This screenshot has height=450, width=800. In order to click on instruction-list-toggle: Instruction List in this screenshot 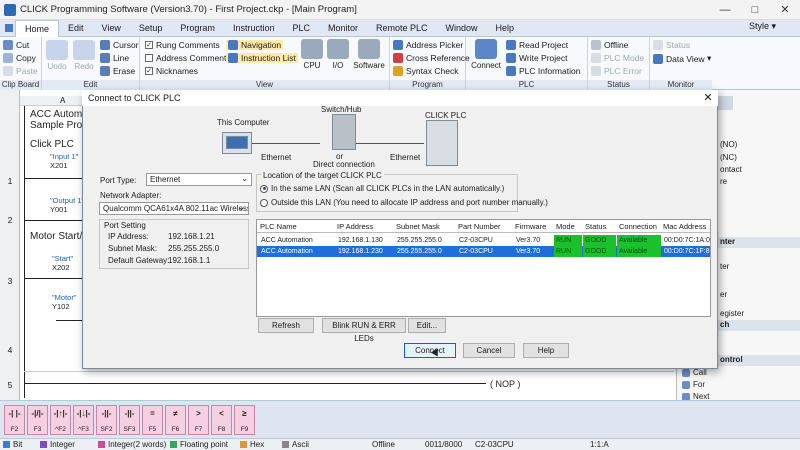, I will do `click(262, 58)`.